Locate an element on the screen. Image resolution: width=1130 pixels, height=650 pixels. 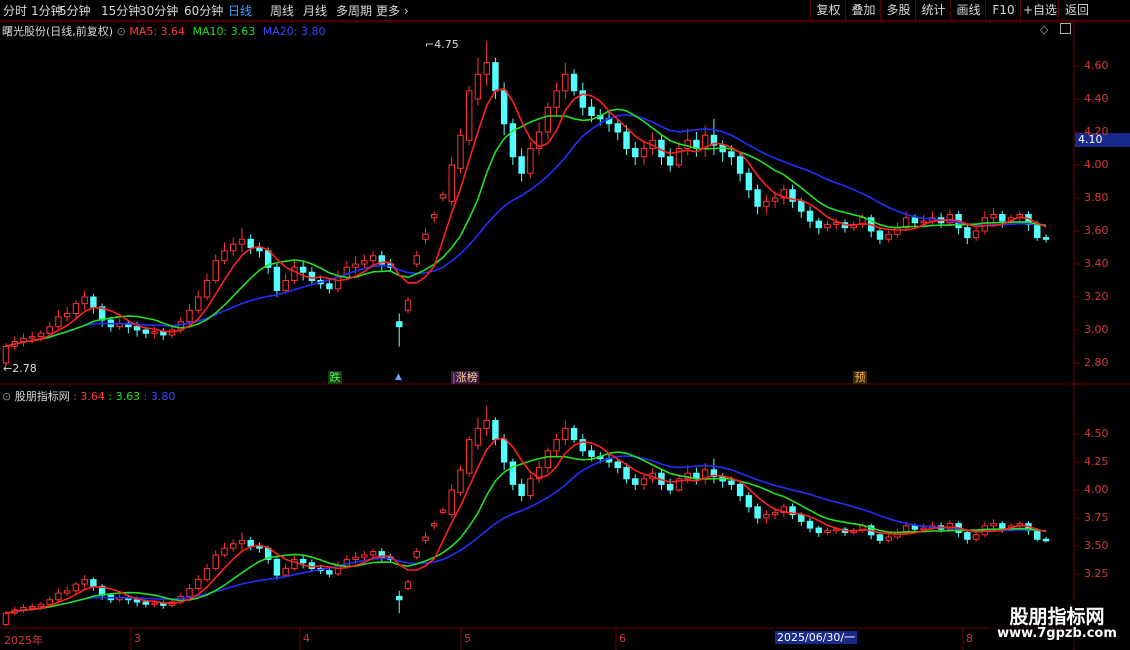
toolbar-button-5: F10 is located at coordinates (1003, 10).